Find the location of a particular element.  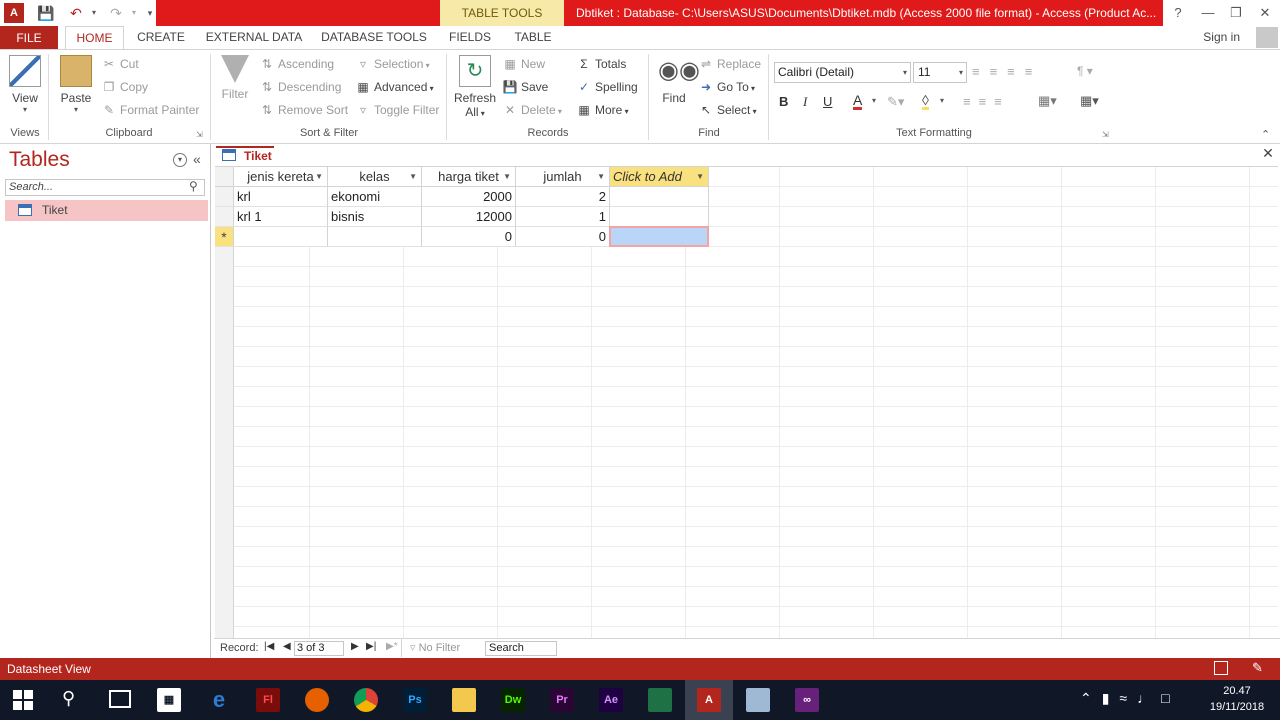

redo-icon: ↷ is located at coordinates (116, 13).